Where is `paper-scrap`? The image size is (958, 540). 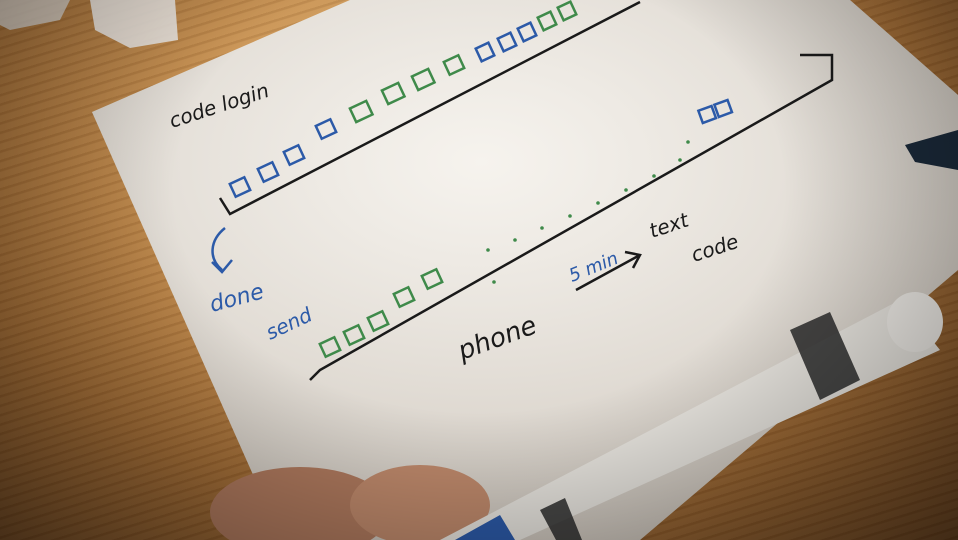
paper-scrap is located at coordinates (35, 15).